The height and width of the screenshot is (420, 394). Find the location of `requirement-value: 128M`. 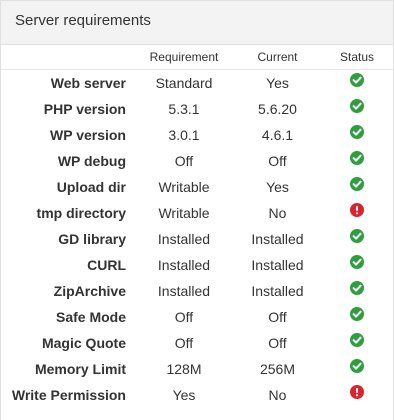

requirement-value: 128M is located at coordinates (184, 369).